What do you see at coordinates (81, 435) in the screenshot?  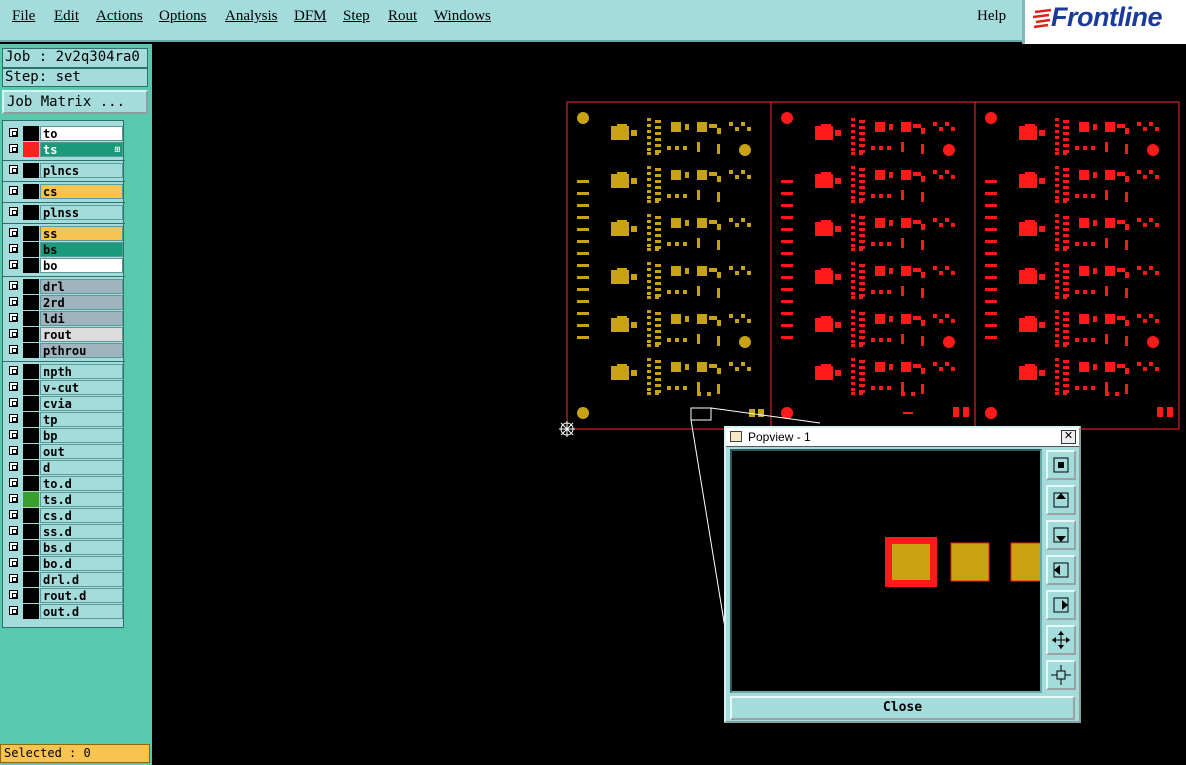 I see `layer-name: bp` at bounding box center [81, 435].